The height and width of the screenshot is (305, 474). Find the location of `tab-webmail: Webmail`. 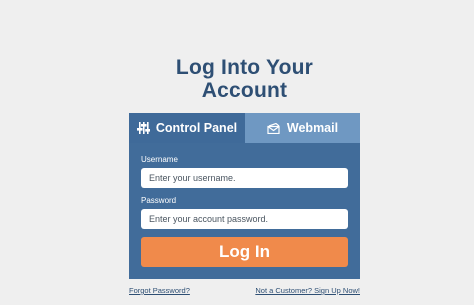

tab-webmail: Webmail is located at coordinates (302, 128).